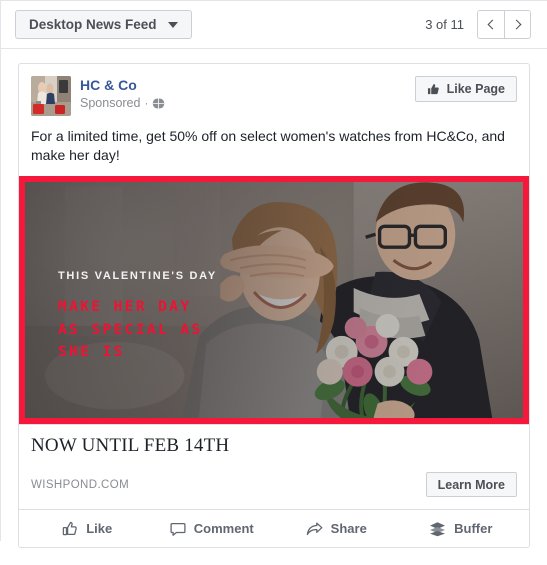 This screenshot has width=547, height=565. What do you see at coordinates (137, 276) in the screenshot?
I see `overlay-kicker: THIS VALENTINE'S DAY` at bounding box center [137, 276].